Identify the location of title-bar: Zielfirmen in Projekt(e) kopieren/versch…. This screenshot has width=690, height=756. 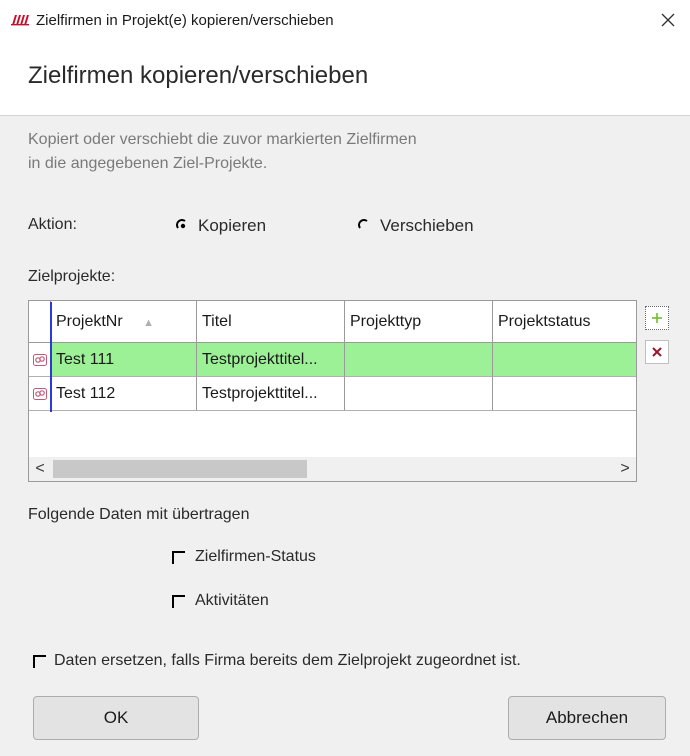
(345, 20).